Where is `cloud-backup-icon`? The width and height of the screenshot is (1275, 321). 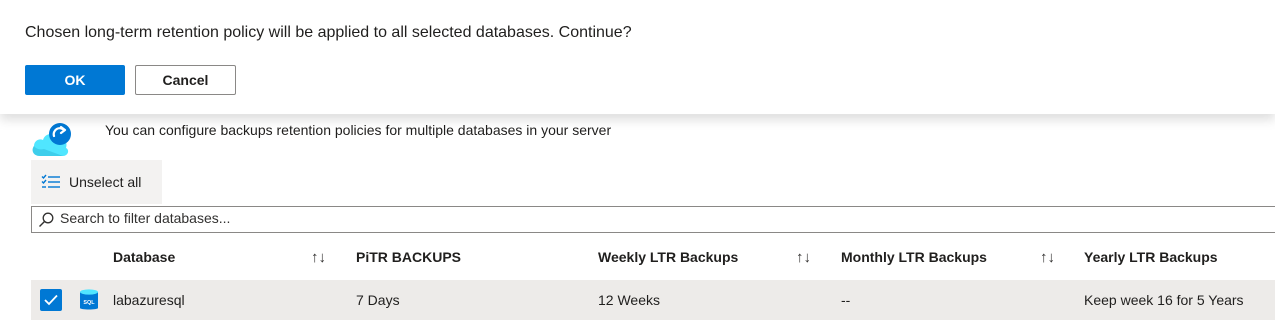
cloud-backup-icon is located at coordinates (51, 139).